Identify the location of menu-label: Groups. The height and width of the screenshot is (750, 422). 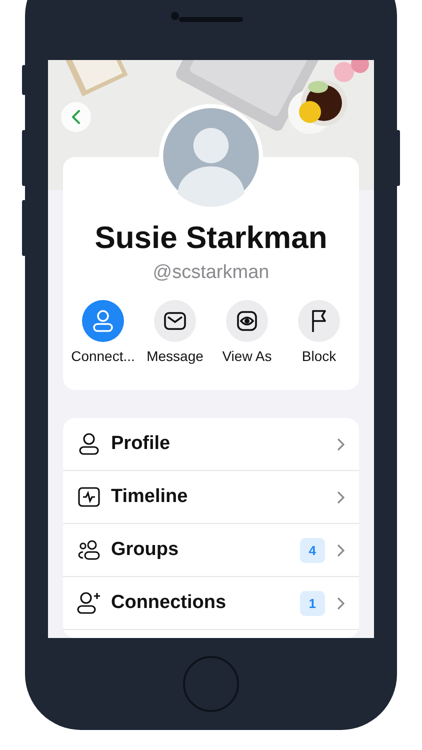
(145, 550).